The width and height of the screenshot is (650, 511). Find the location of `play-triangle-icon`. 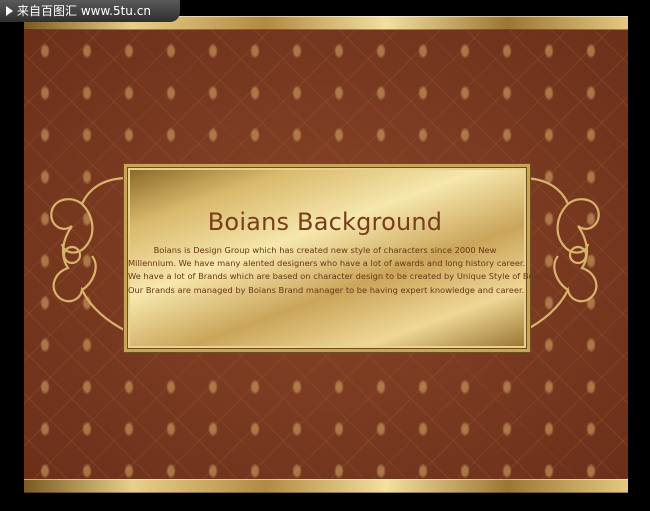

play-triangle-icon is located at coordinates (9, 11).